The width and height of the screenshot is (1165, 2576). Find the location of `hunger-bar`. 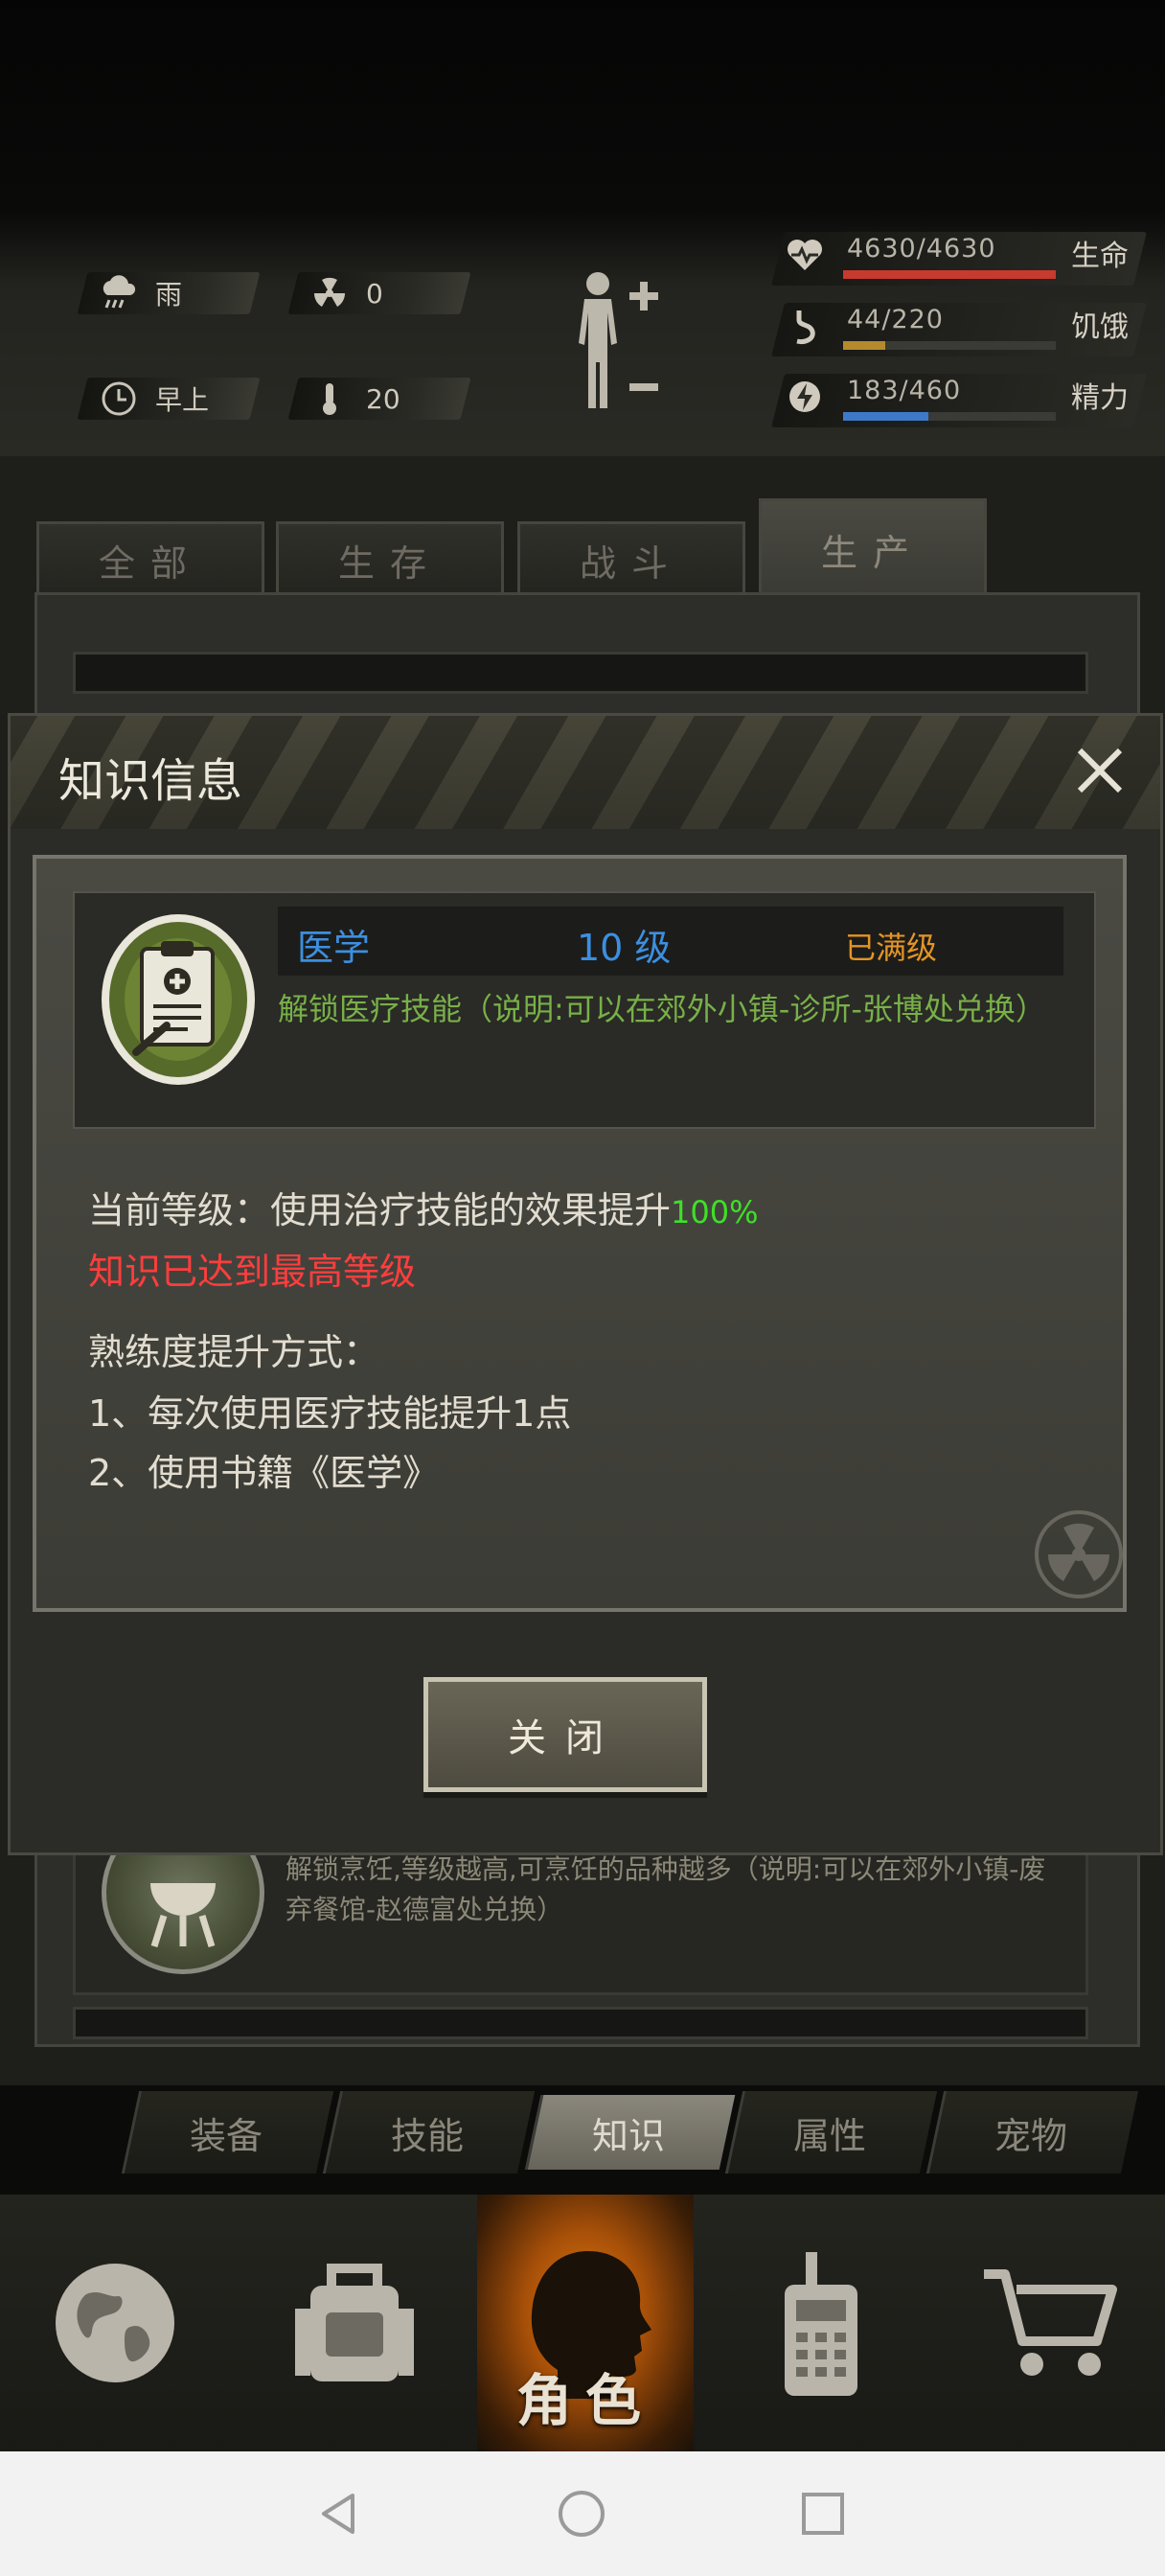

hunger-bar is located at coordinates (949, 345).